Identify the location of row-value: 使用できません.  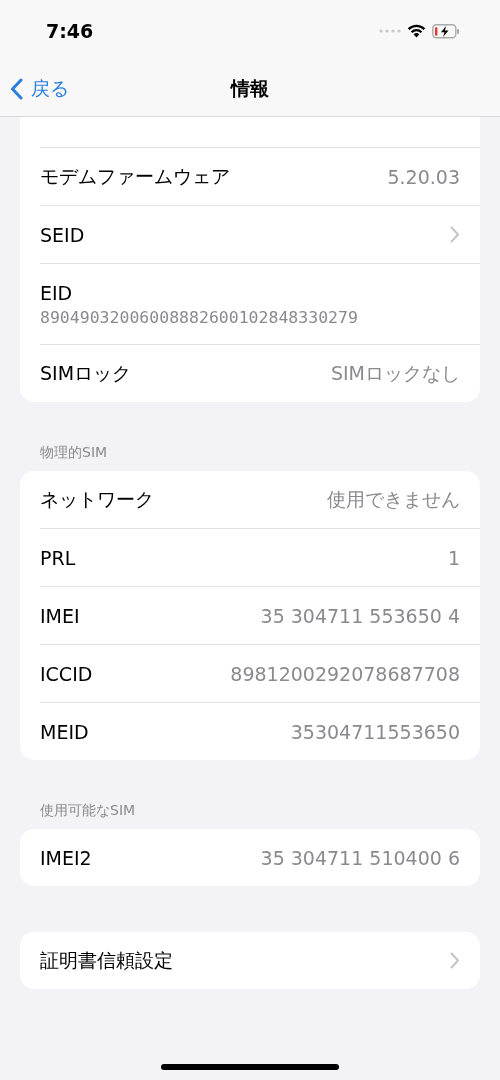
(393, 499).